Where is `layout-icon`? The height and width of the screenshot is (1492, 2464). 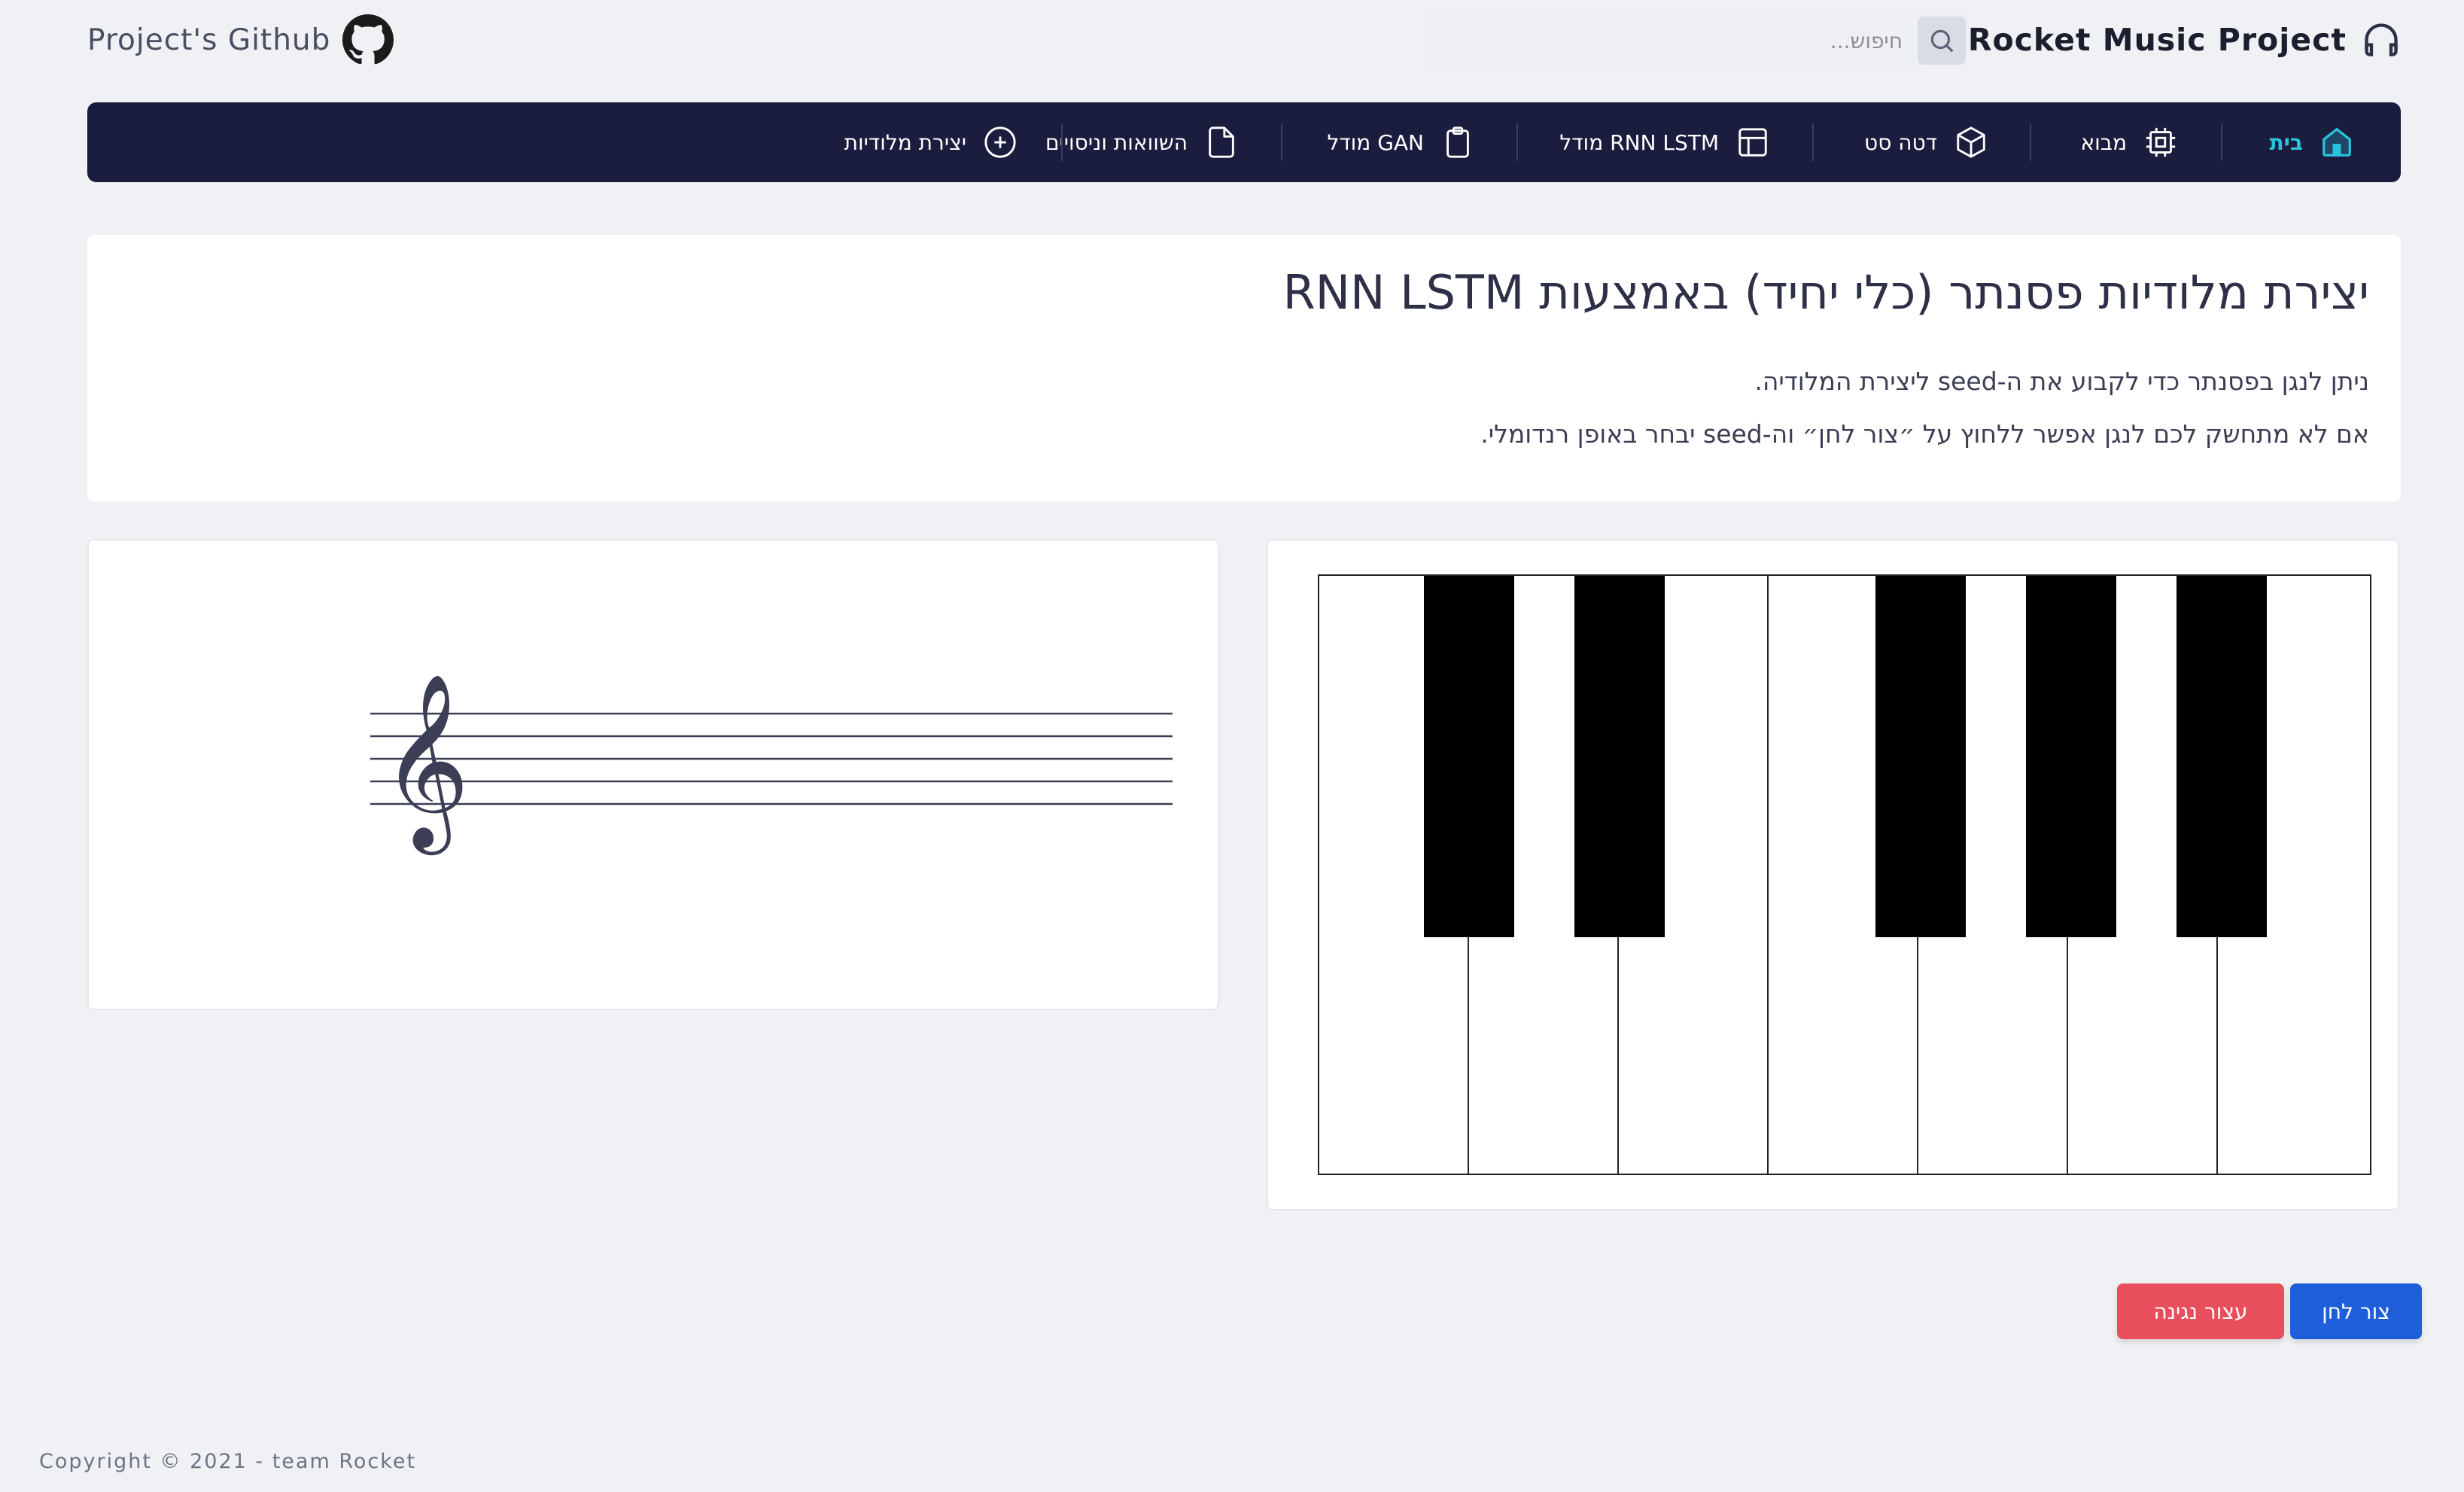
layout-icon is located at coordinates (1752, 142).